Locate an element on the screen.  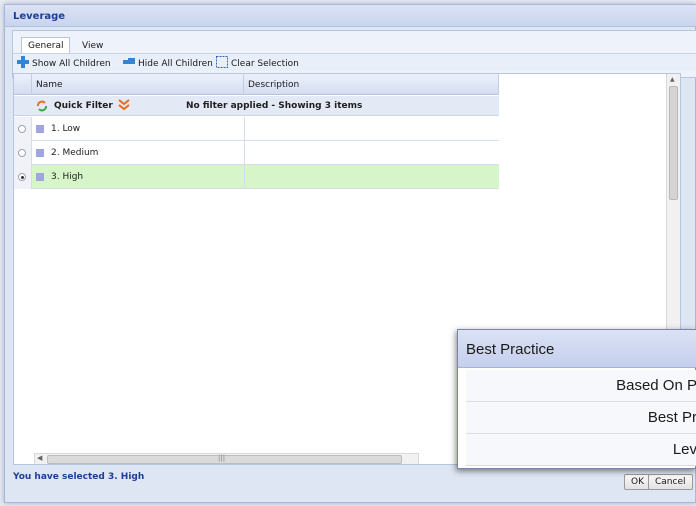
show-all-children-label: Show All Children is located at coordinates (71, 63).